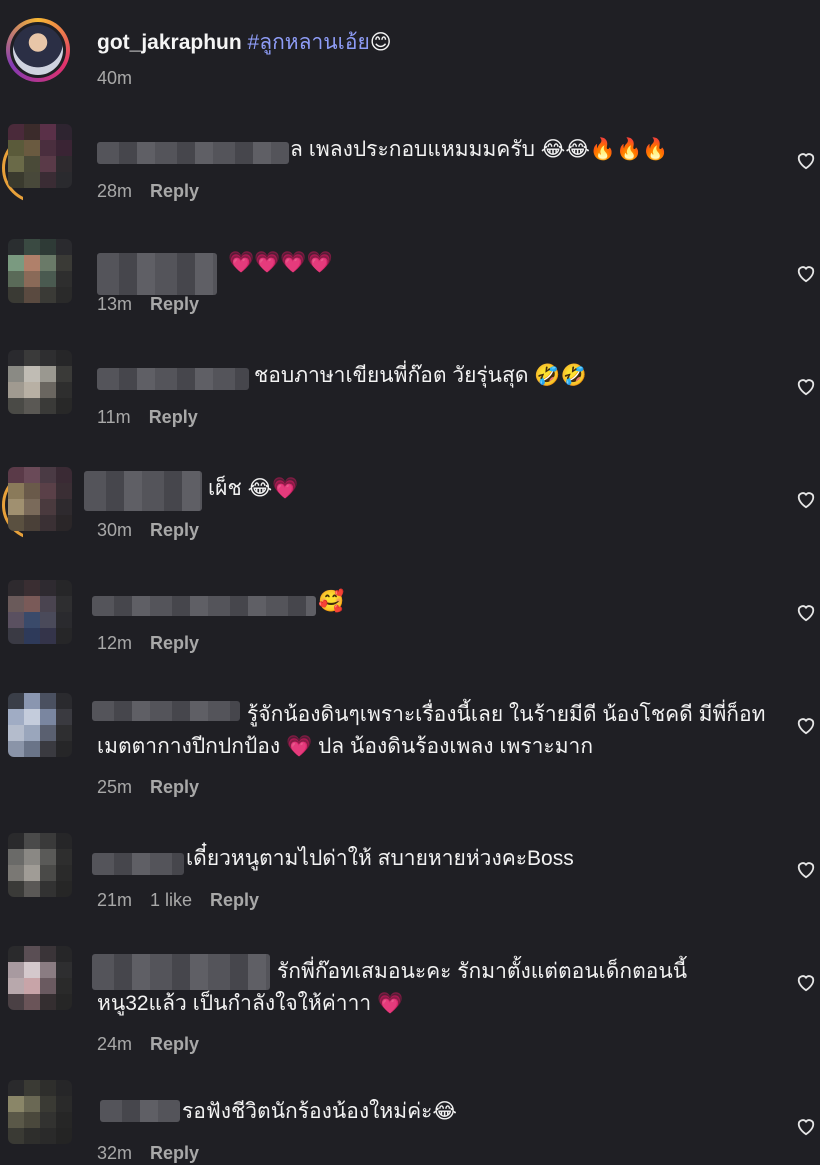  I want to click on comment-time: 21m, so click(115, 900).